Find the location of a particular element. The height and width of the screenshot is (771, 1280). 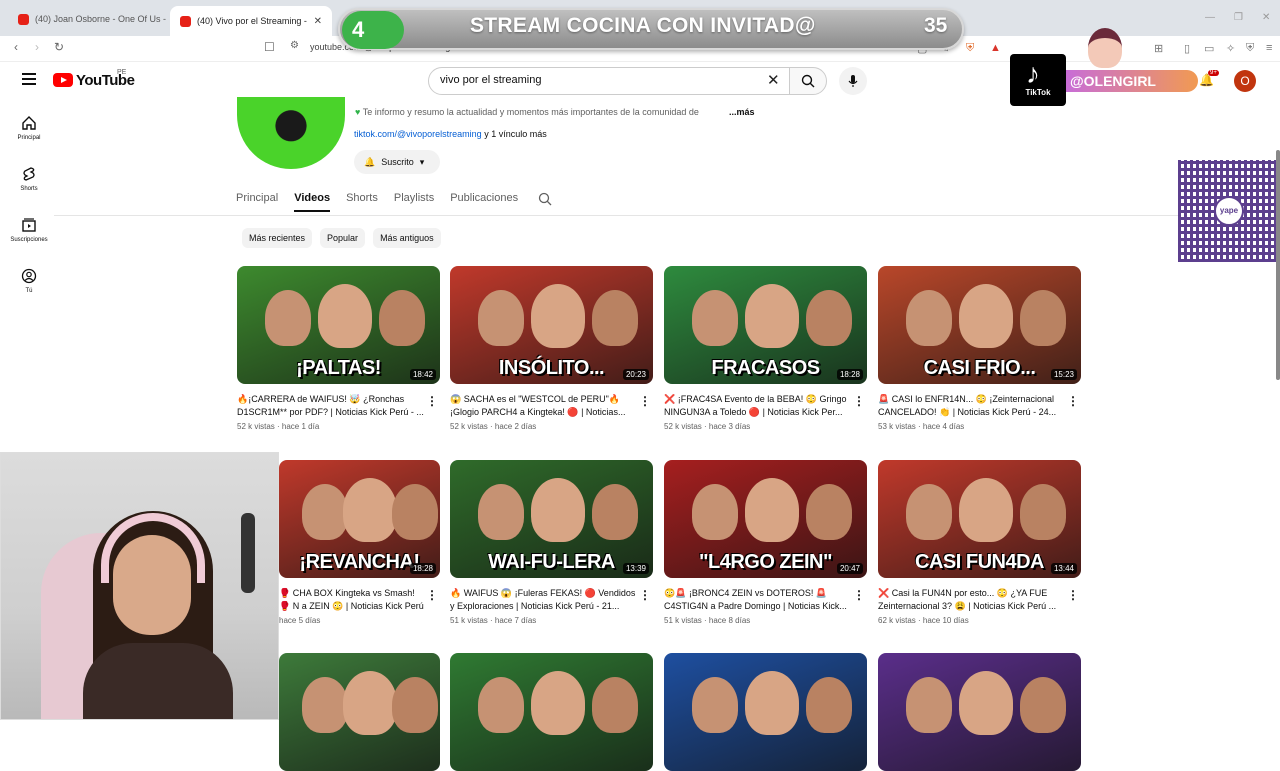

video-thumbnail: CASI FUN4DA 13:44 is located at coordinates (979, 519).